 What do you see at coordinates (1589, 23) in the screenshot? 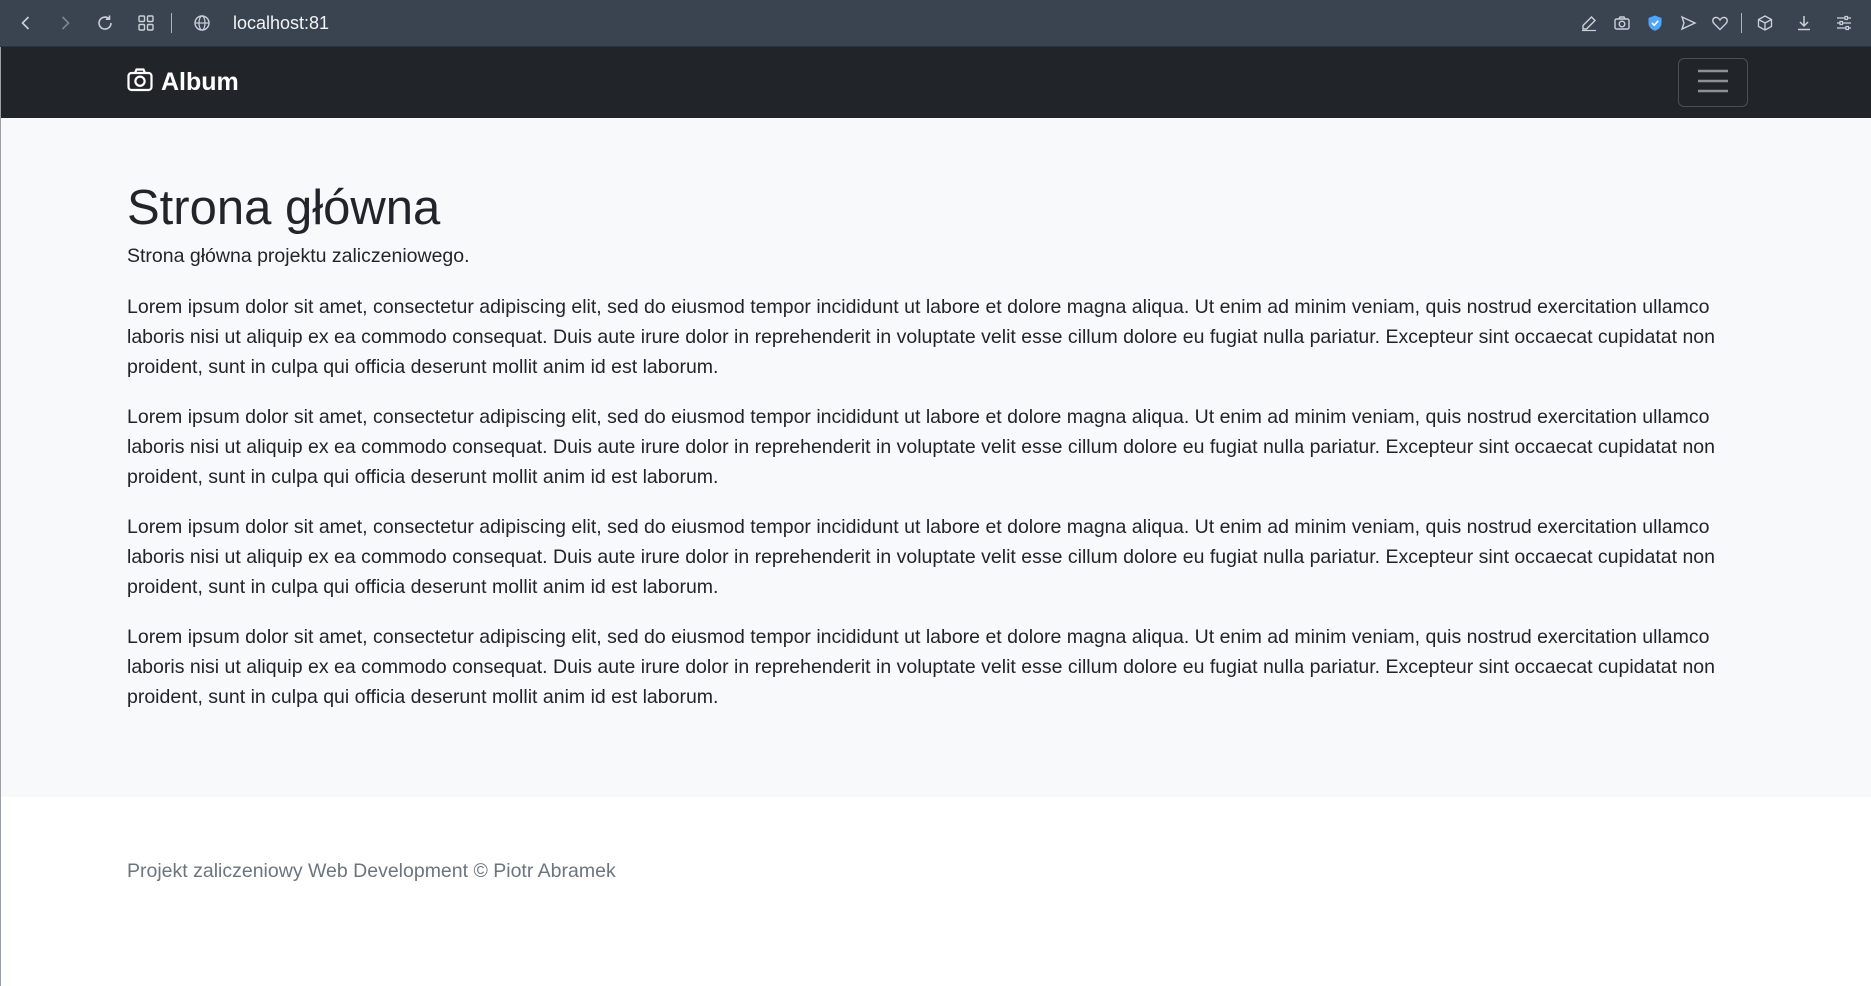
I see `edit-icon` at bounding box center [1589, 23].